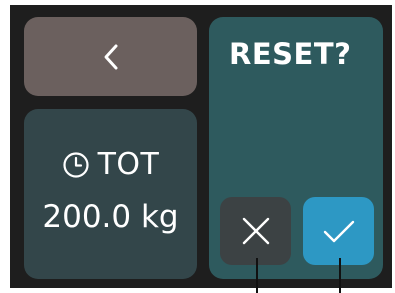 The width and height of the screenshot is (395, 293). What do you see at coordinates (128, 164) in the screenshot?
I see `total-label: TOT` at bounding box center [128, 164].